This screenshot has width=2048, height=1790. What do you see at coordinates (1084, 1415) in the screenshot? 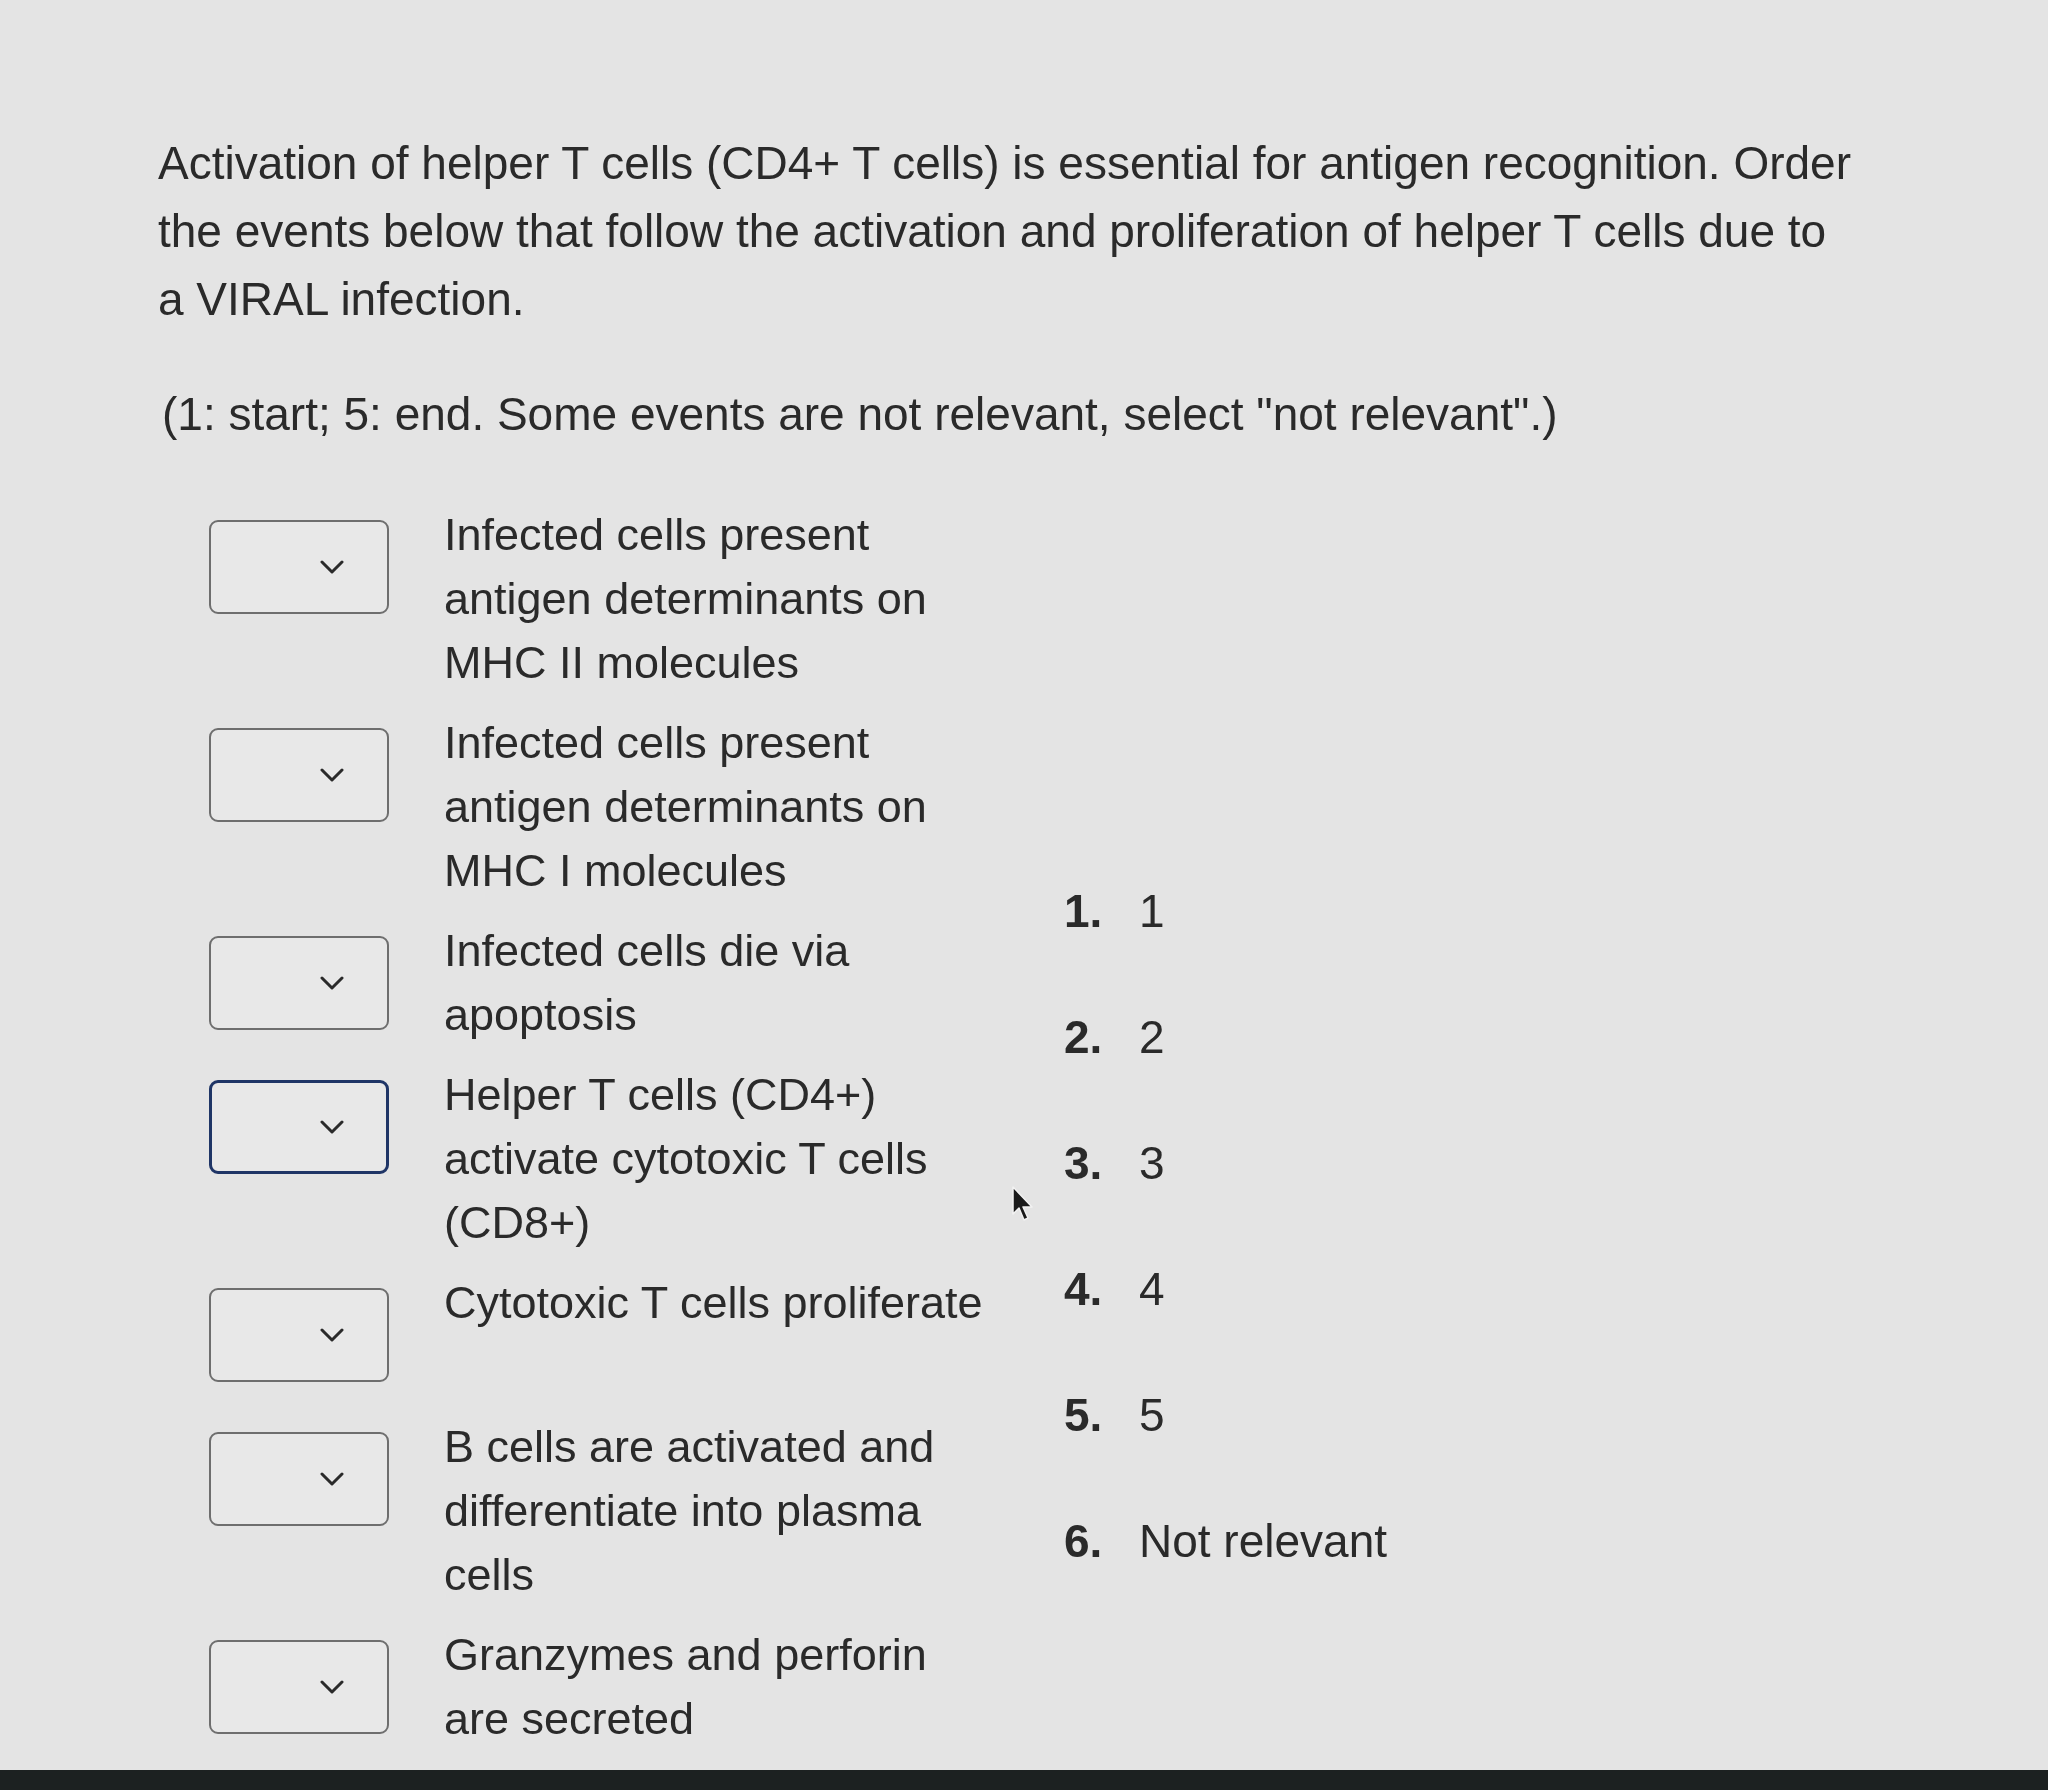
I see `option-number: 5.` at bounding box center [1084, 1415].